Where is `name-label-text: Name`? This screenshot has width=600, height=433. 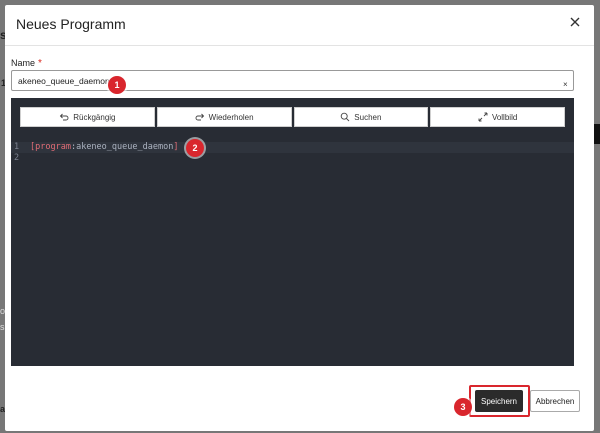
name-label-text: Name is located at coordinates (23, 63).